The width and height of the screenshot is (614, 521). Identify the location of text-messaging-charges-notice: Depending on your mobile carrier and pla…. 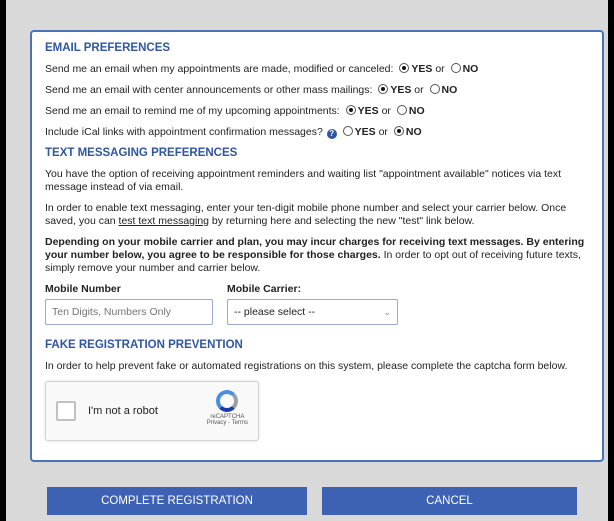
(315, 255).